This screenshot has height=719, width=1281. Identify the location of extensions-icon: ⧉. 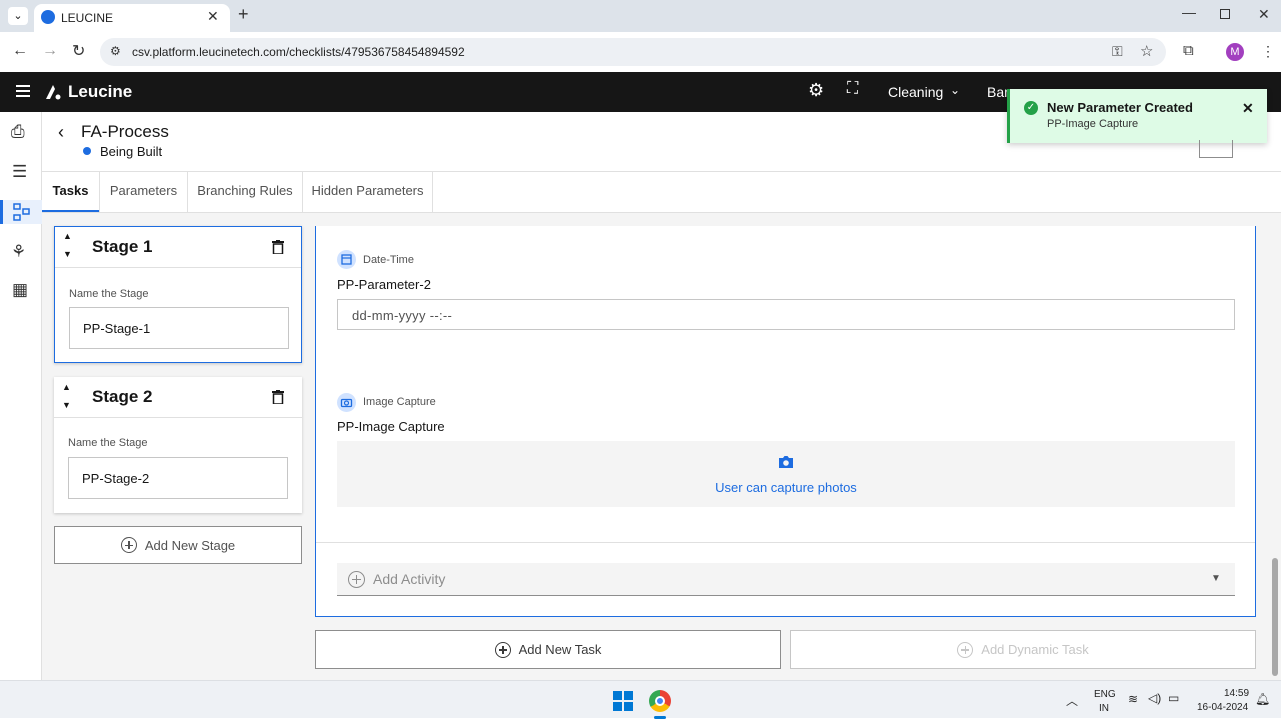
(1188, 50).